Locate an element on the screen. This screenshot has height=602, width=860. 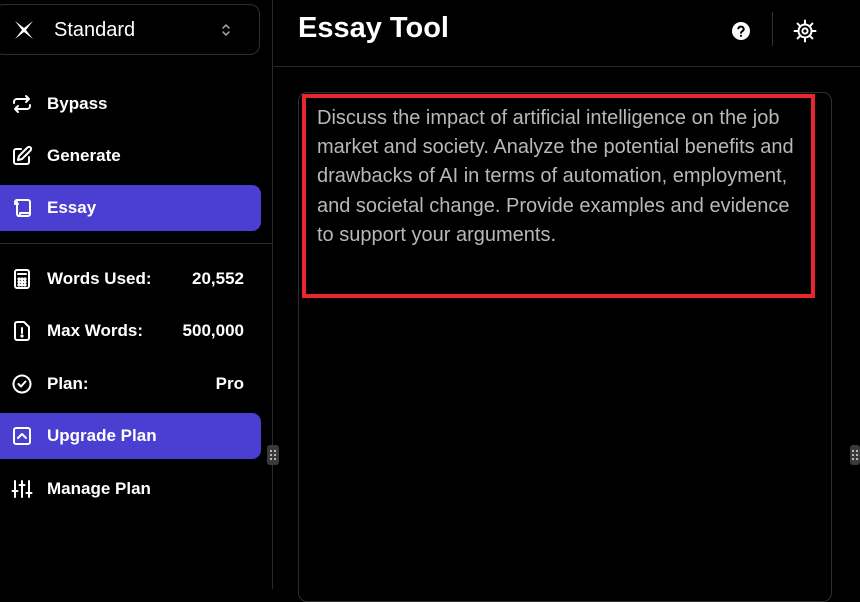
swap-arrows-icon is located at coordinates (22, 104).